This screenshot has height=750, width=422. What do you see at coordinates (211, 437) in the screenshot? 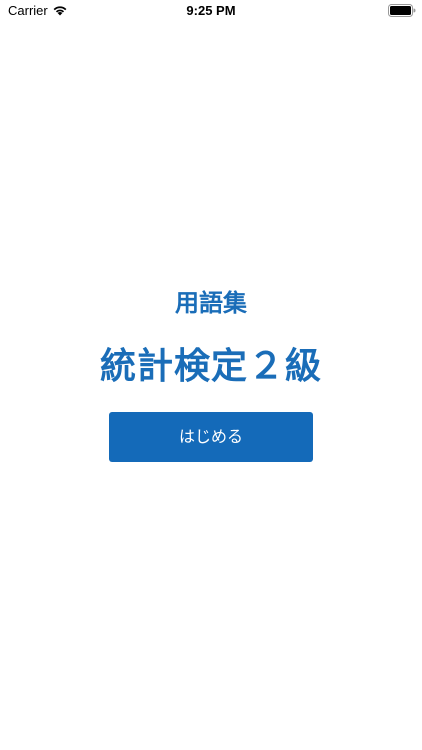
I see `start-button: はじめる` at bounding box center [211, 437].